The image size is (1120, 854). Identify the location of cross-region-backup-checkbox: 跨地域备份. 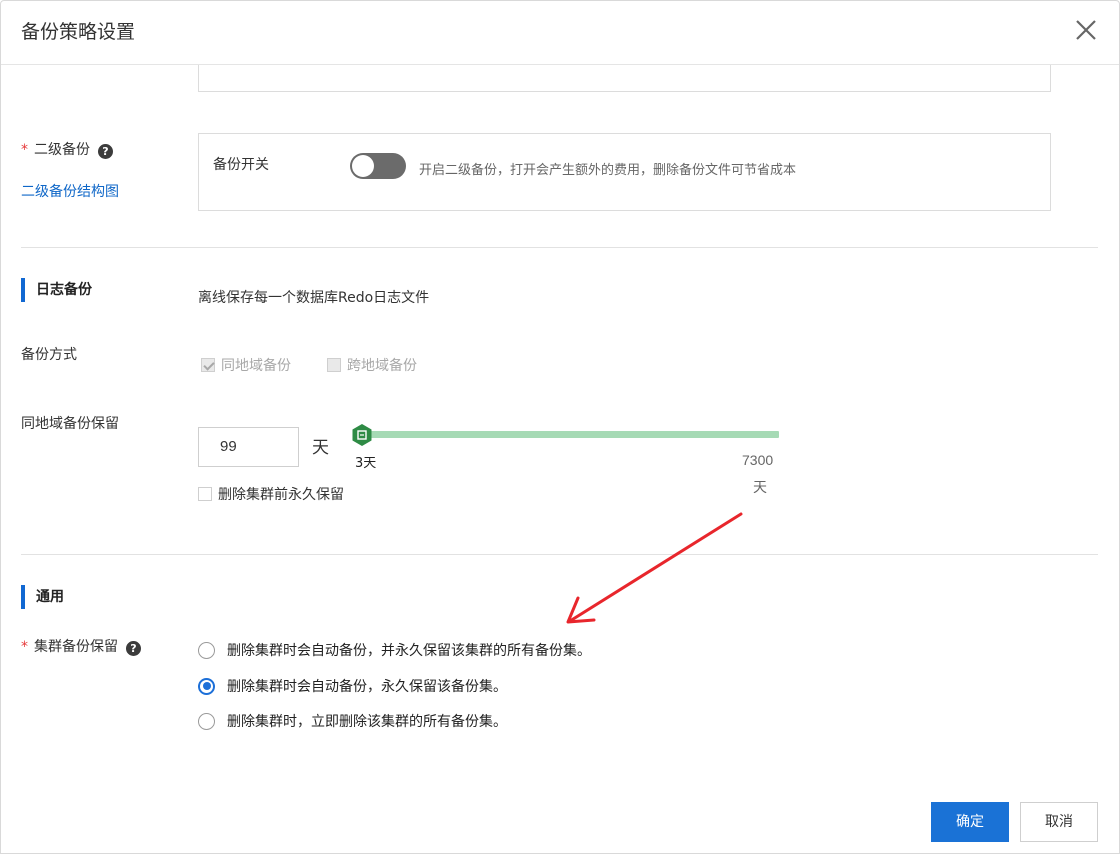
(372, 365).